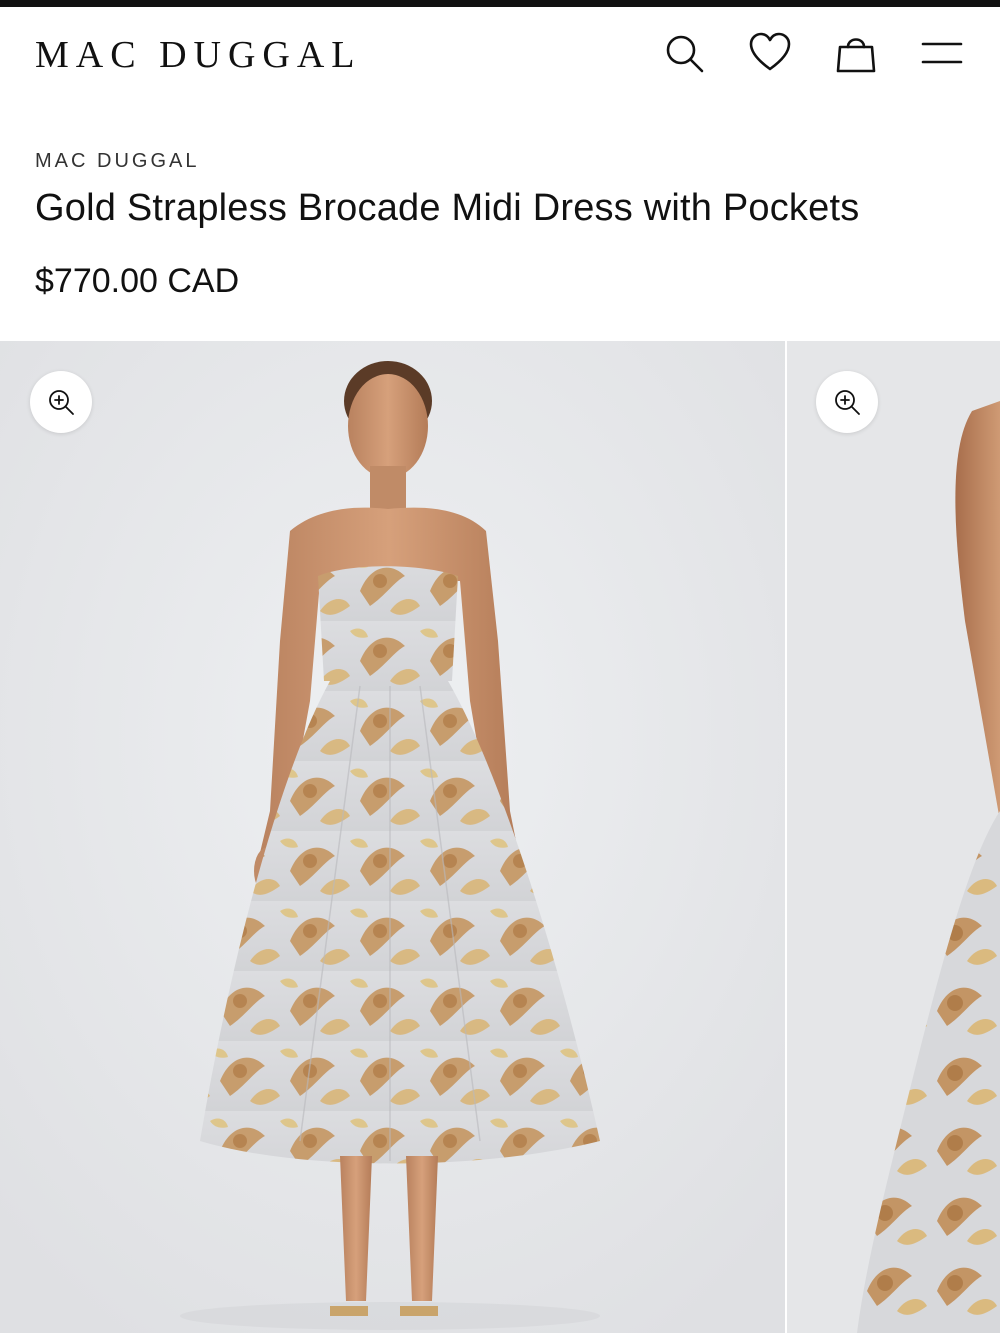 The image size is (1000, 1333). What do you see at coordinates (500, 53) in the screenshot?
I see `site-header: MAC DUGGAL` at bounding box center [500, 53].